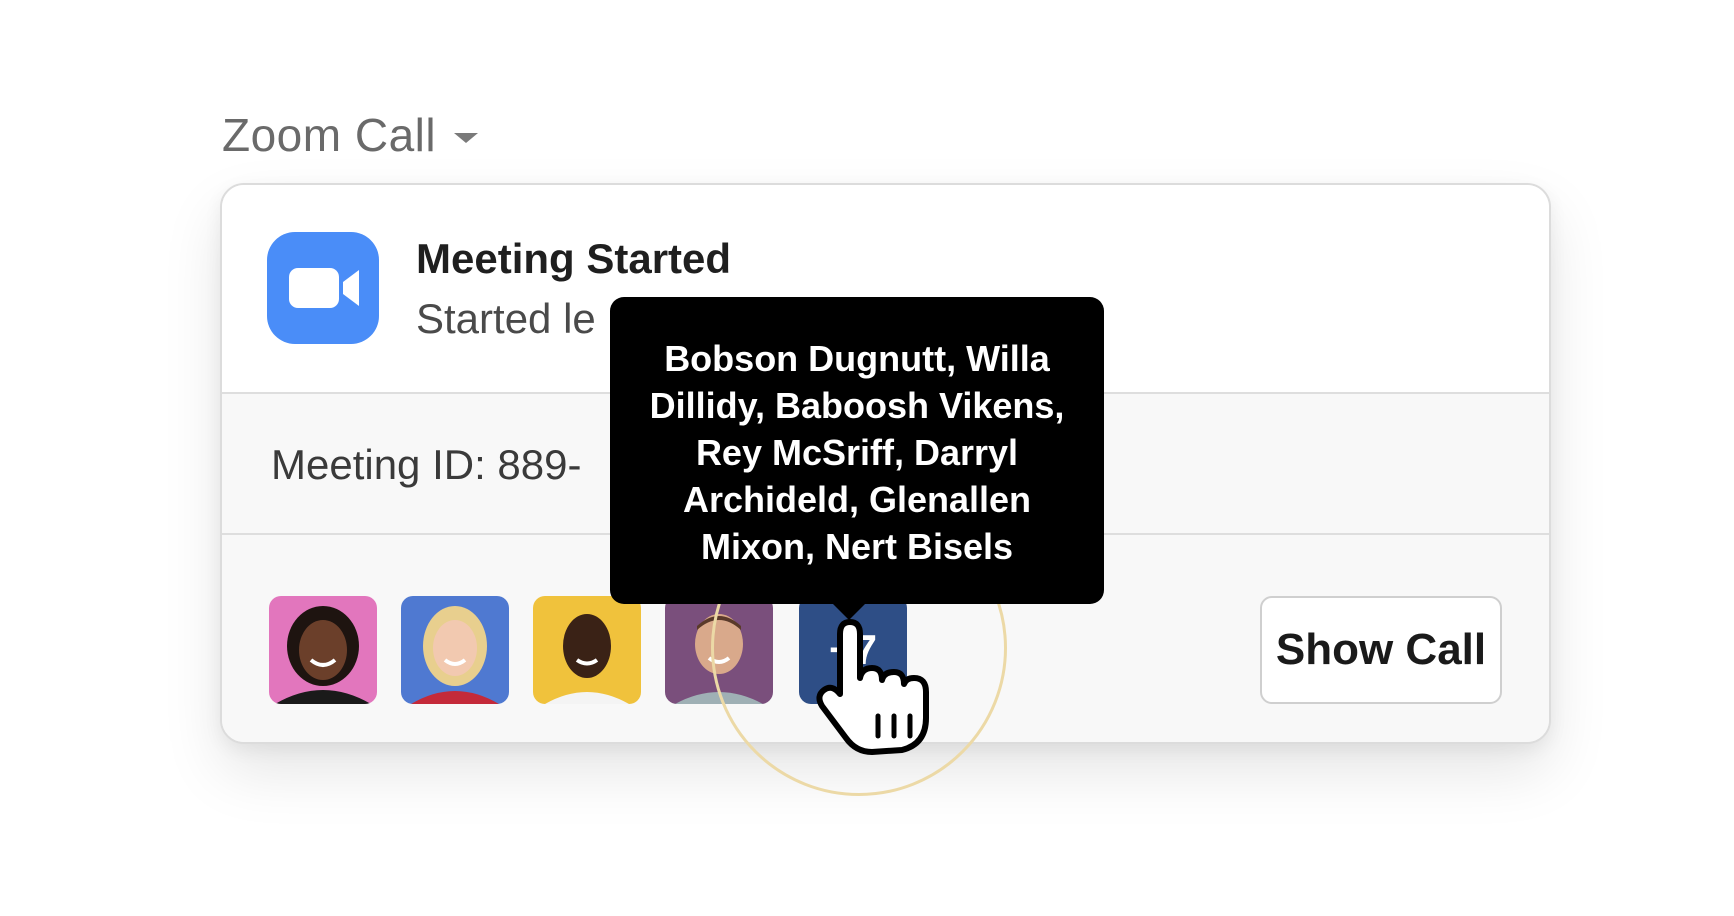 The width and height of the screenshot is (1734, 916). Describe the element at coordinates (1381, 650) in the screenshot. I see `show-call-button: Show Call` at that location.